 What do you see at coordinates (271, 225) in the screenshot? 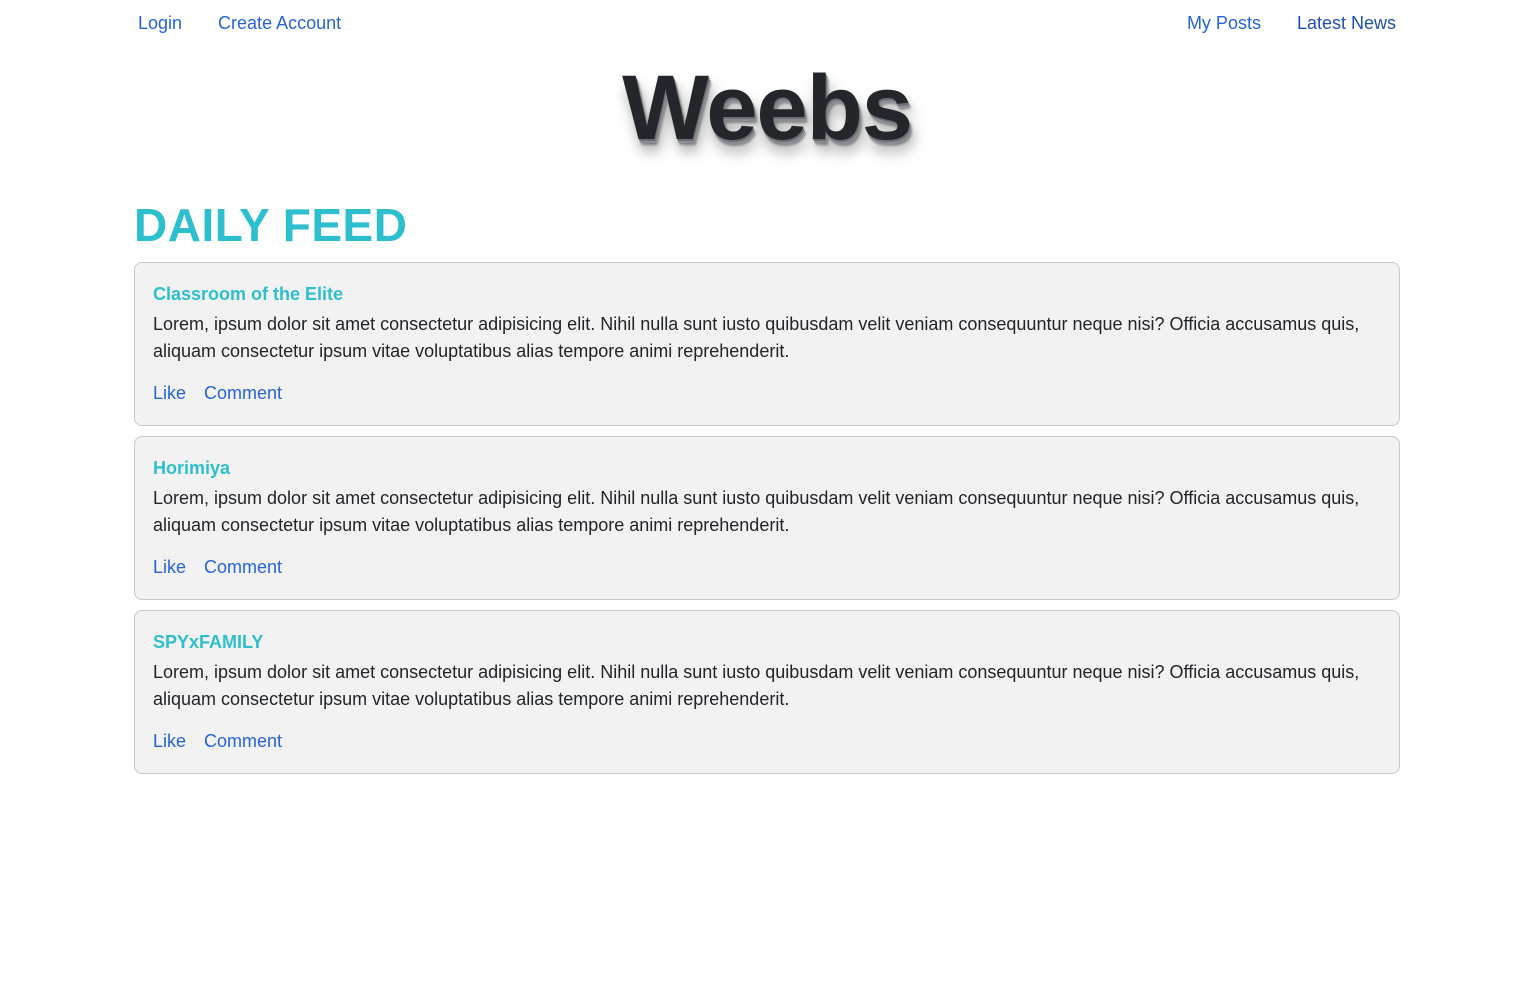
I see `feed-heading: DAILY FEED` at bounding box center [271, 225].